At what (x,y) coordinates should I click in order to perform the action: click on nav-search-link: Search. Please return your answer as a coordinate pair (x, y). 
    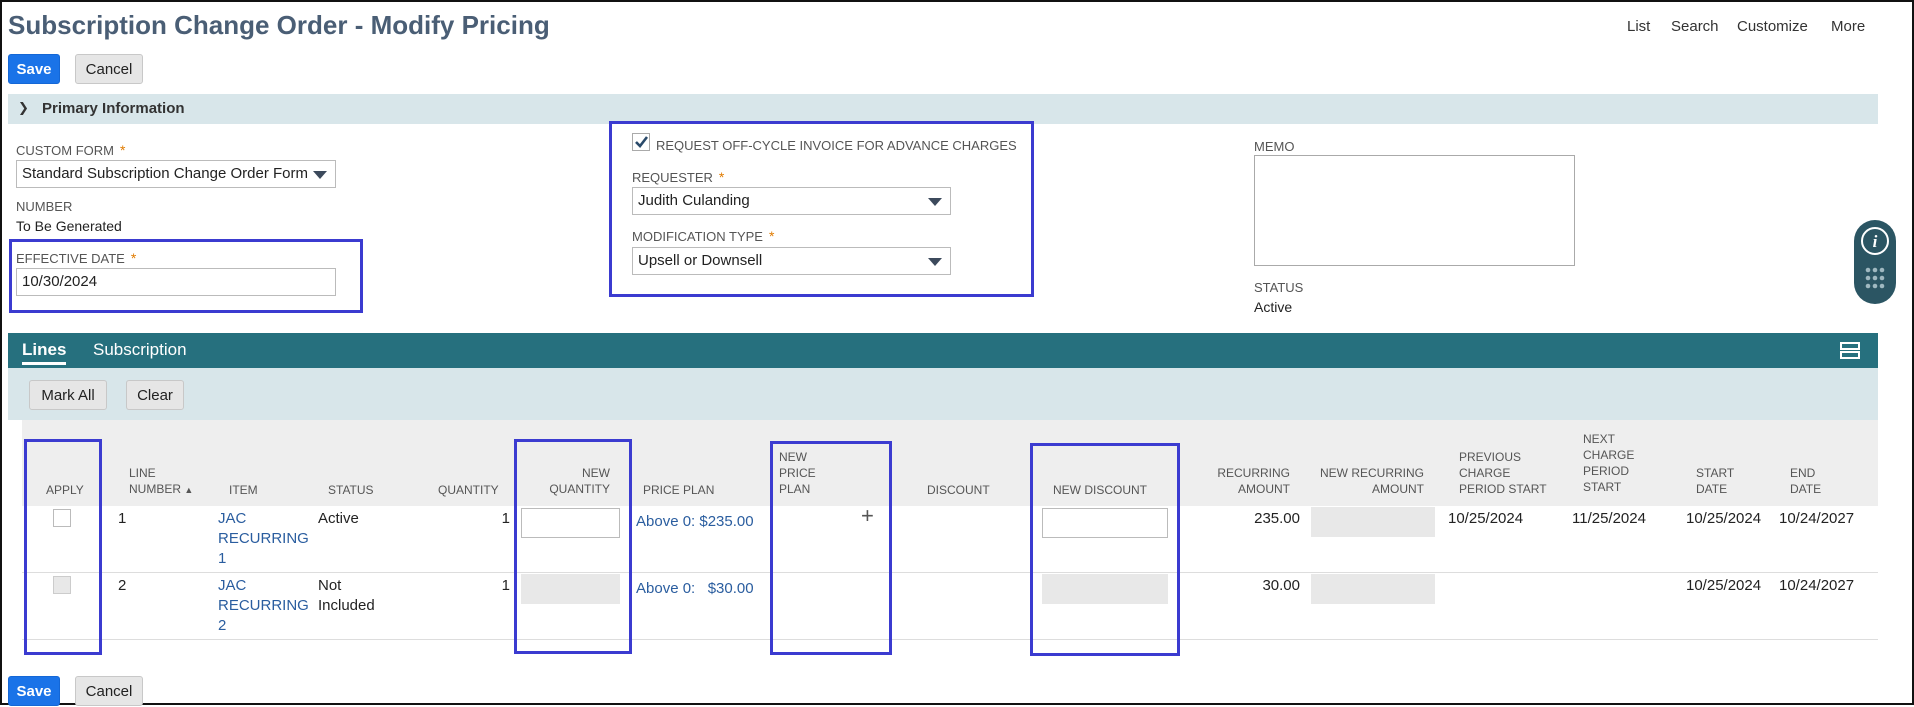
    Looking at the image, I should click on (1695, 26).